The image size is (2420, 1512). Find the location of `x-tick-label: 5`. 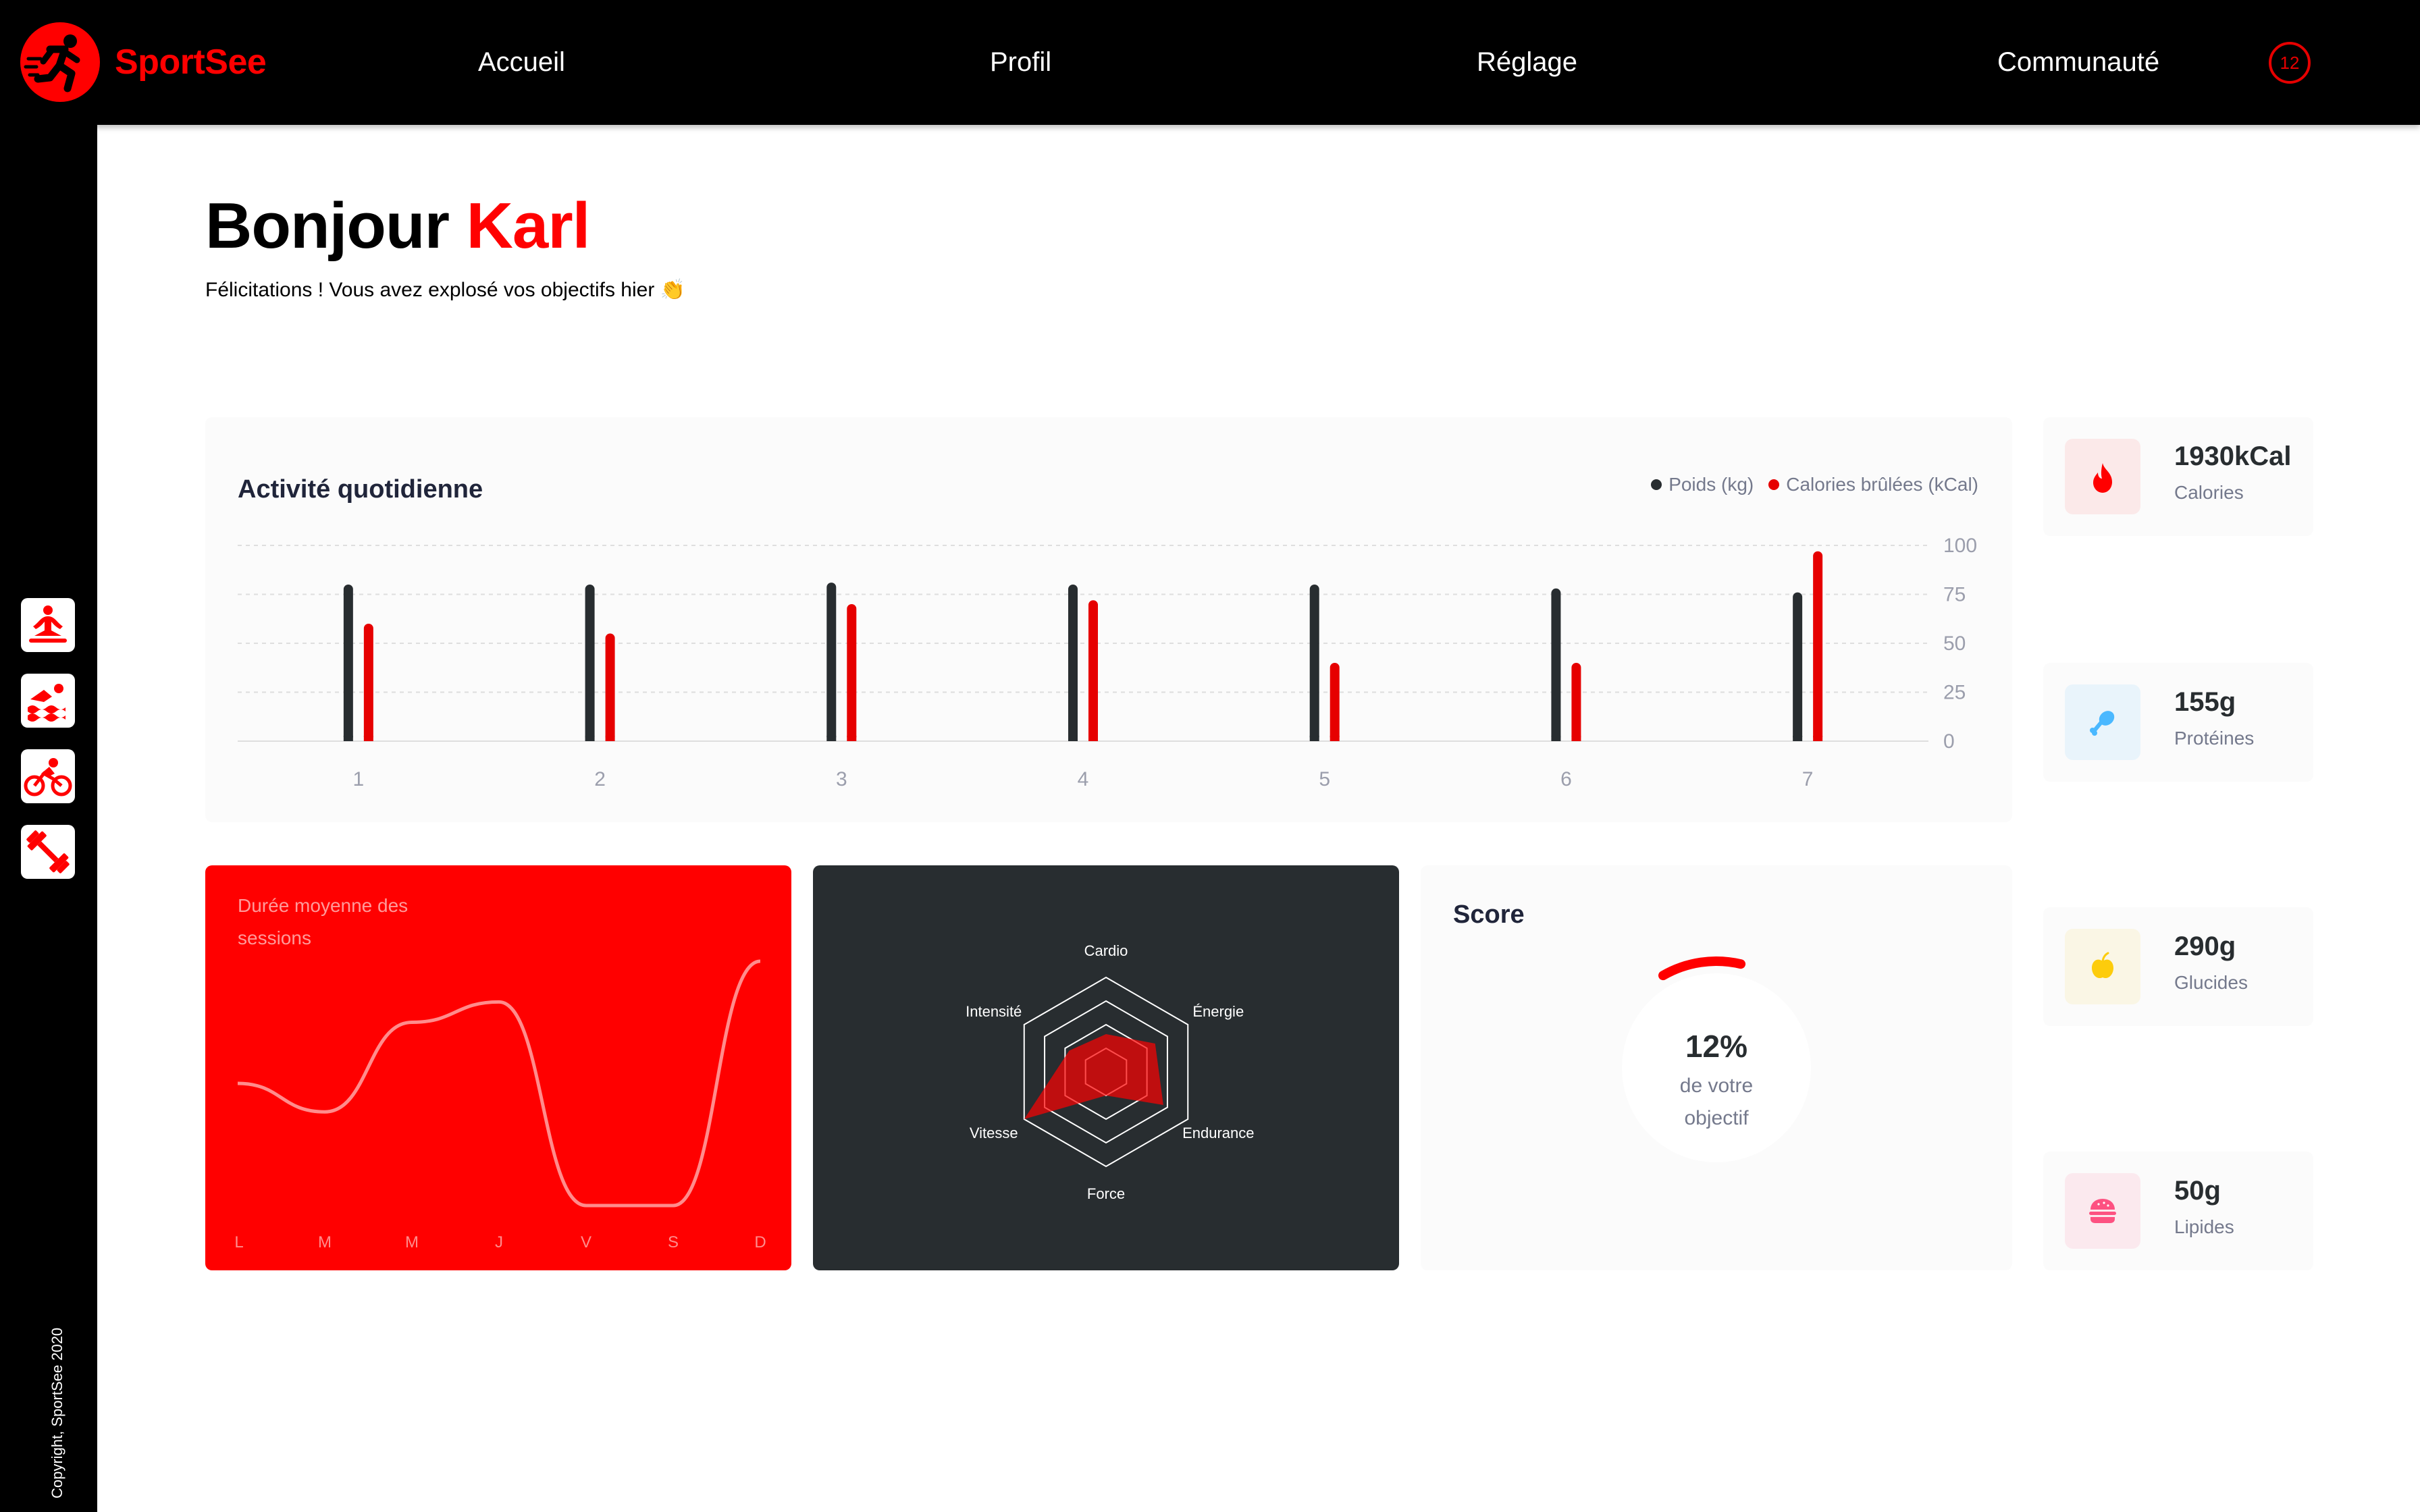

x-tick-label: 5 is located at coordinates (1324, 779).